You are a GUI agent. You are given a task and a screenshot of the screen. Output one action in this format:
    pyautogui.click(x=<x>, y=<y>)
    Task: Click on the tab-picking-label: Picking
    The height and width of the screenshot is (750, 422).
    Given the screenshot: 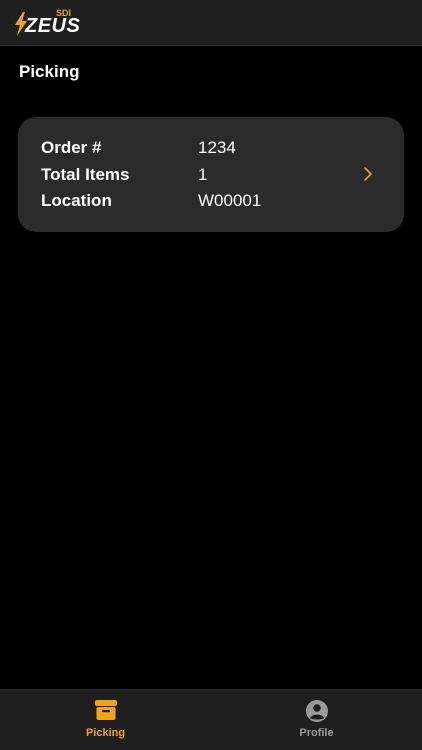 What is the action you would take?
    pyautogui.click(x=105, y=733)
    